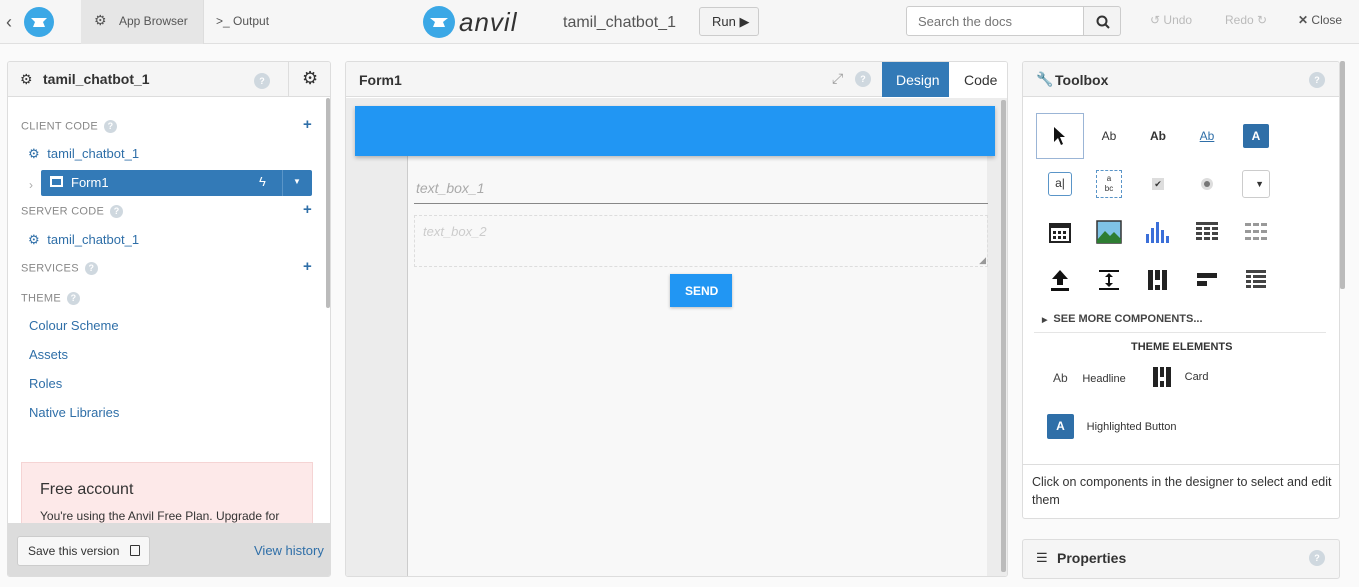 The height and width of the screenshot is (587, 1359). Describe the element at coordinates (243, 21) in the screenshot. I see `output-label: >_ Output` at that location.